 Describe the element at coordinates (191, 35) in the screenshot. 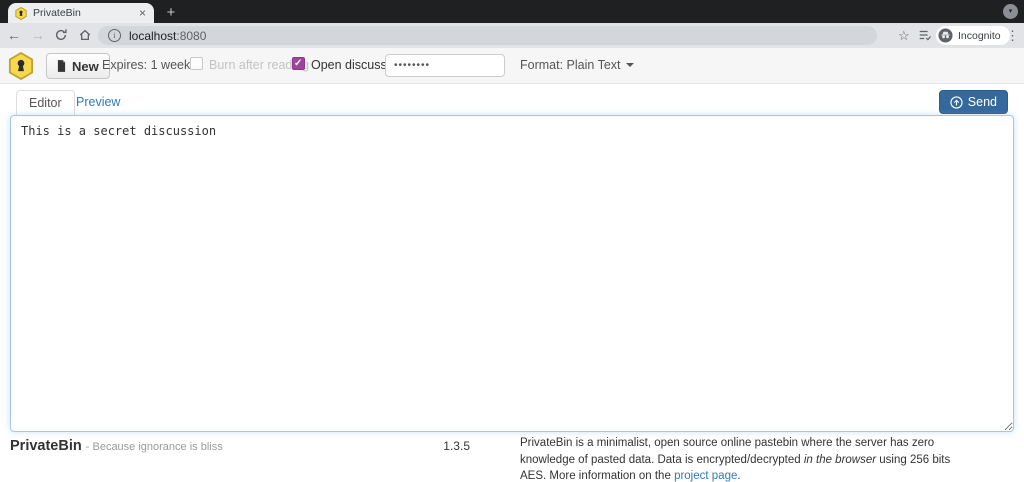

I see `url-port: :8080` at that location.